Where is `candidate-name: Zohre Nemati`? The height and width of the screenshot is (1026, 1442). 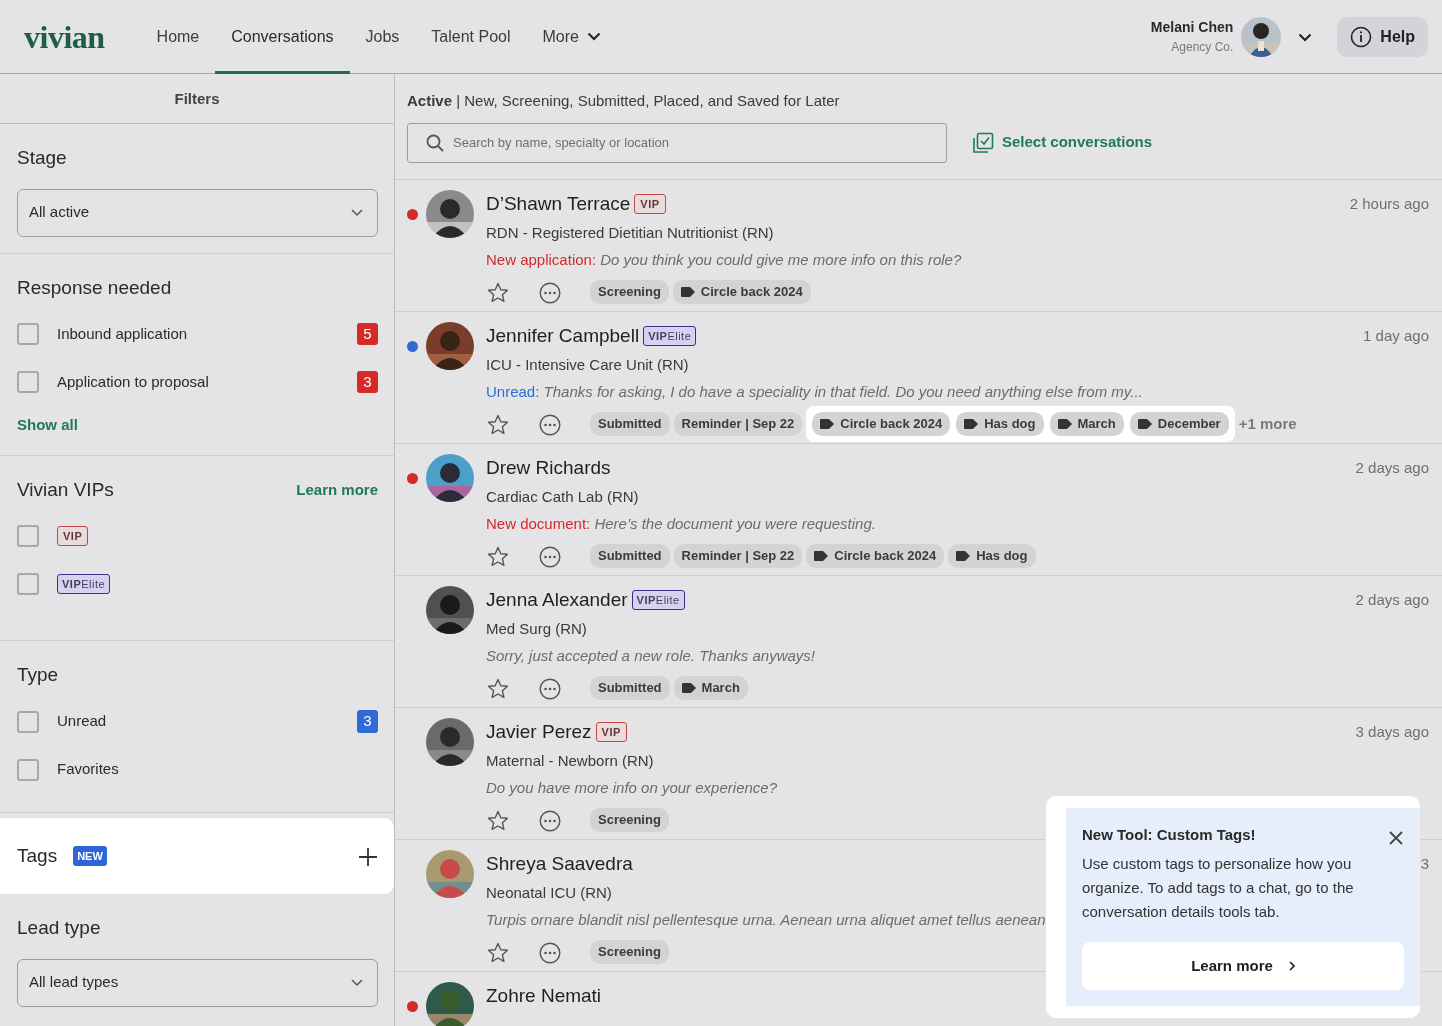
candidate-name: Zohre Nemati is located at coordinates (544, 995).